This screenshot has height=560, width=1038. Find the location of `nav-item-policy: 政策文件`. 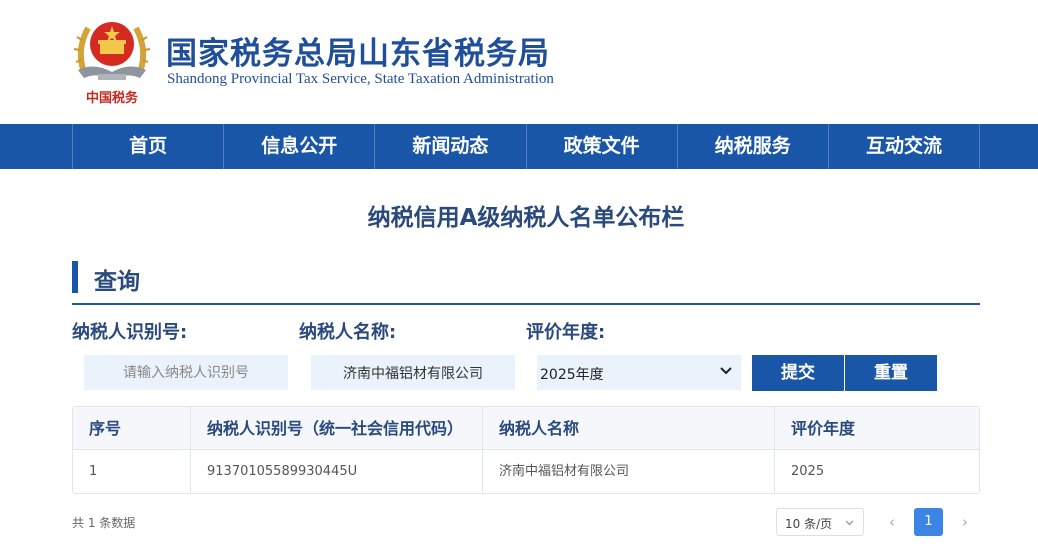

nav-item-policy: 政策文件 is located at coordinates (602, 146).